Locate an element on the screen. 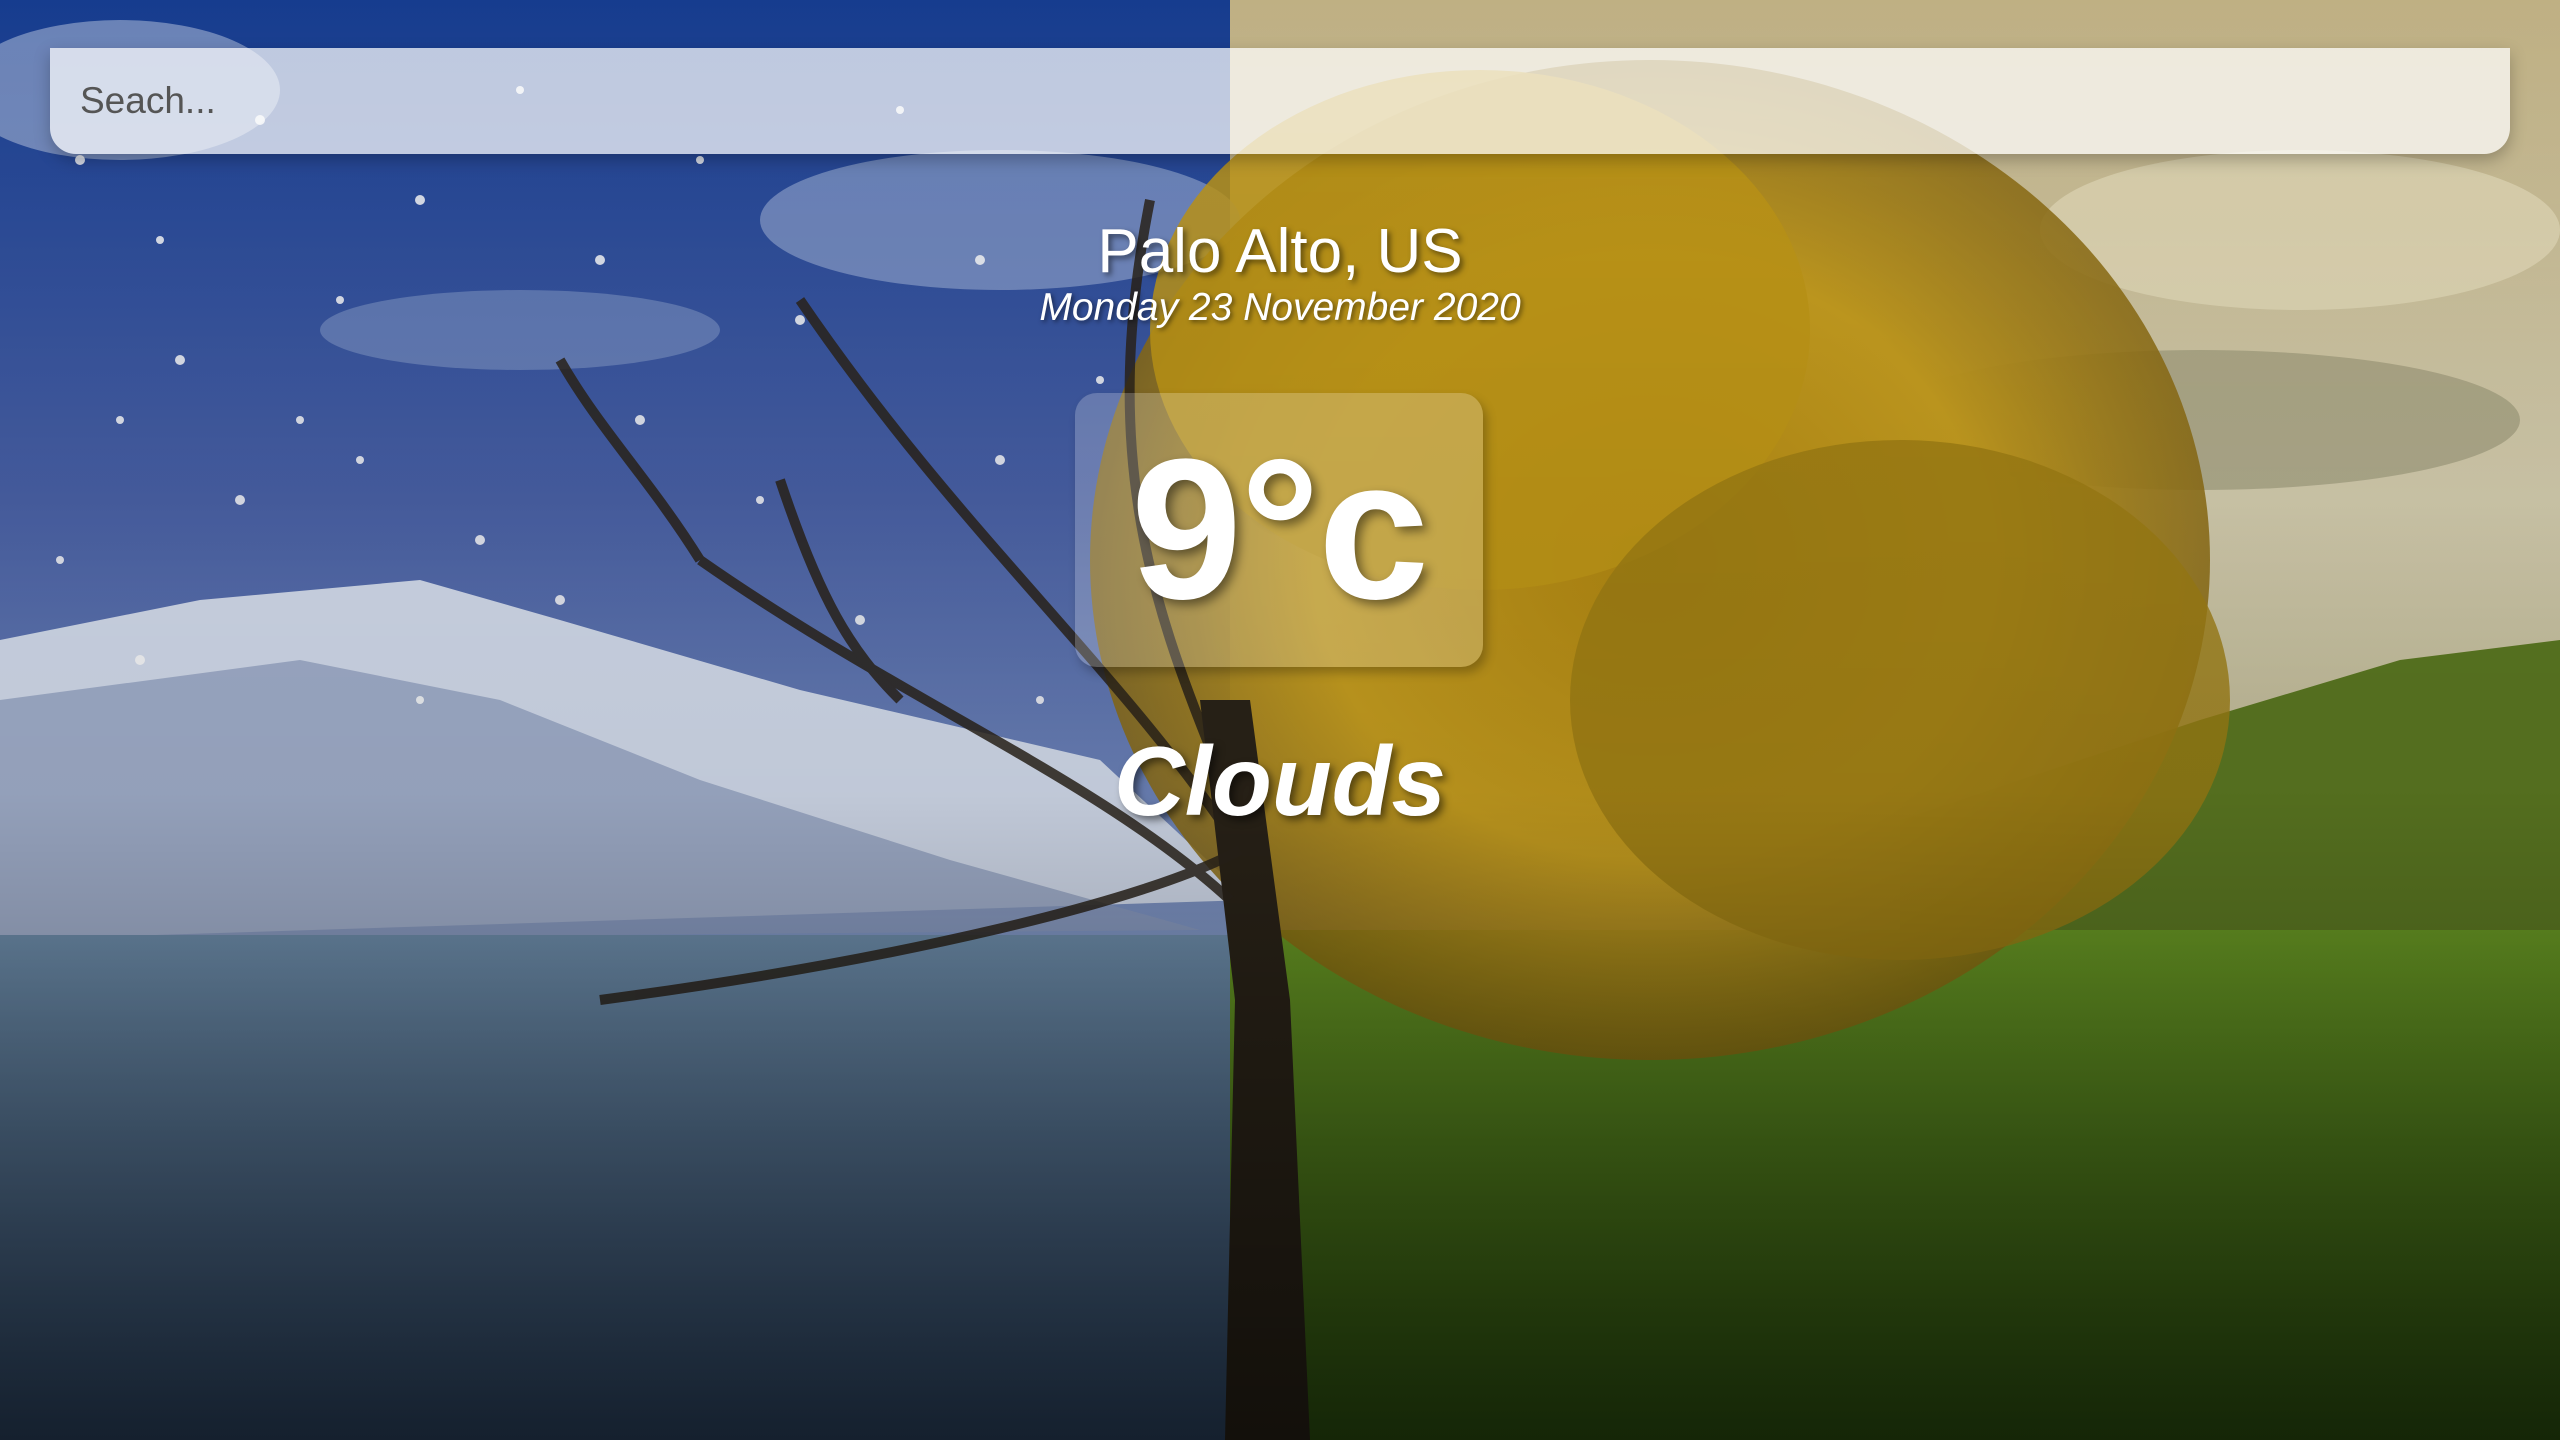  location-name: Palo Alto, US is located at coordinates (1280, 251).